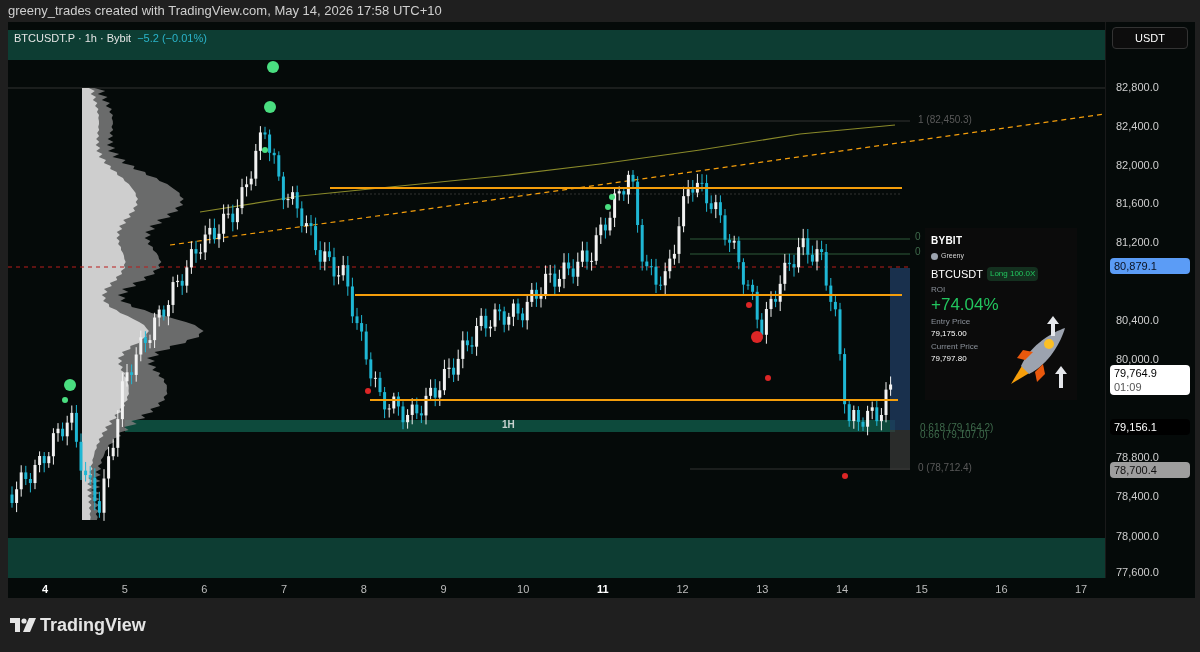 This screenshot has height=652, width=1200. What do you see at coordinates (1001, 589) in the screenshot?
I see `date-tick: 16` at bounding box center [1001, 589].